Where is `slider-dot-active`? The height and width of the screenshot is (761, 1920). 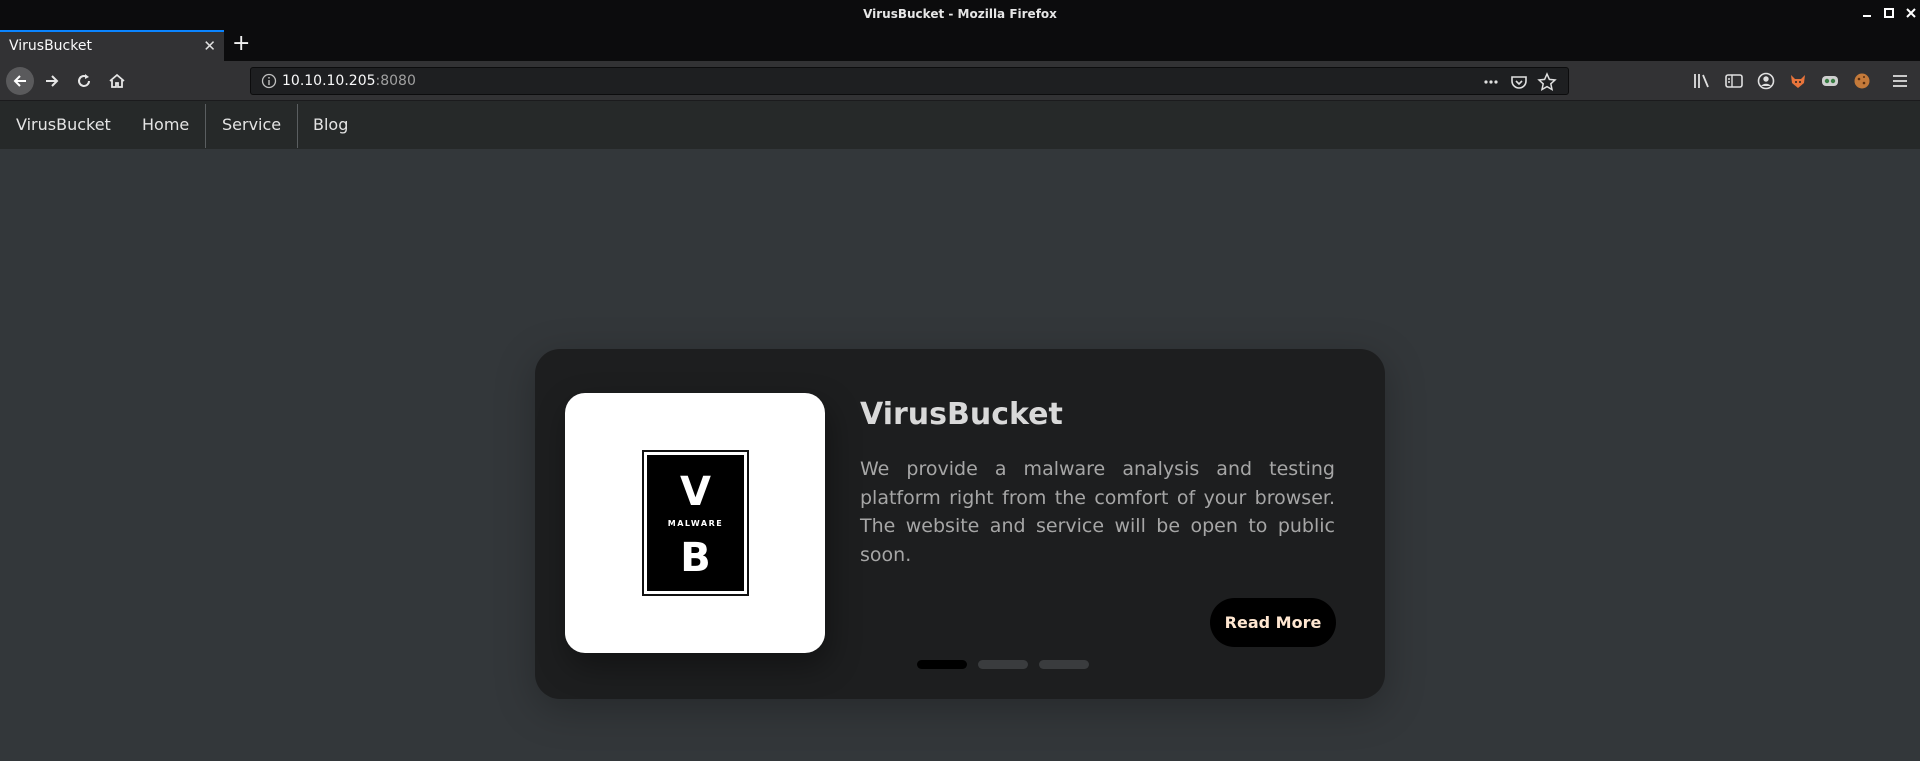 slider-dot-active is located at coordinates (942, 664).